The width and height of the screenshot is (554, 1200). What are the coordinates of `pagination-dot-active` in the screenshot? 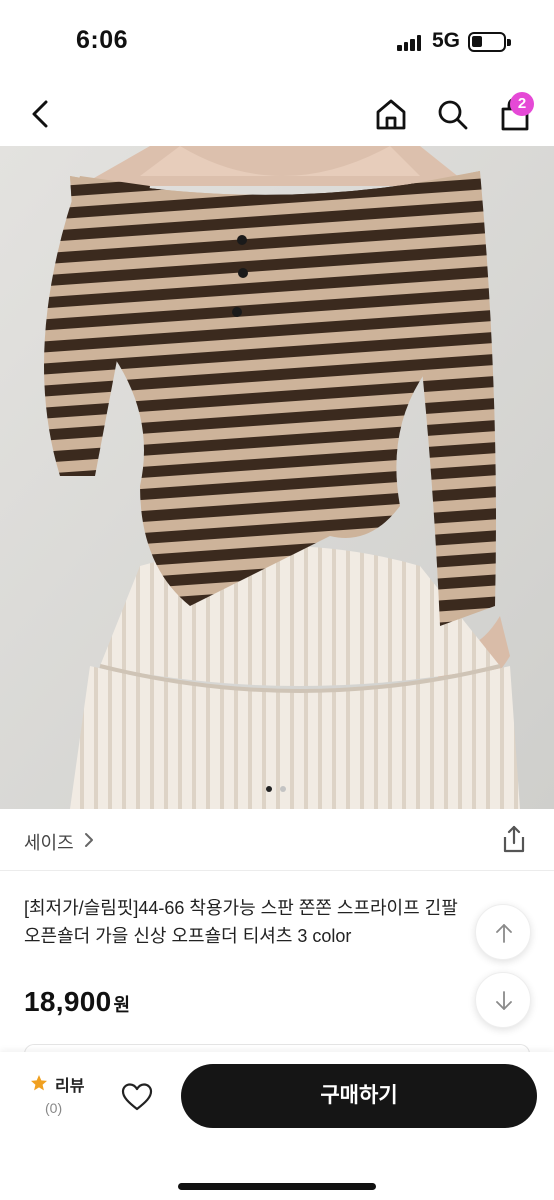 It's located at (269, 789).